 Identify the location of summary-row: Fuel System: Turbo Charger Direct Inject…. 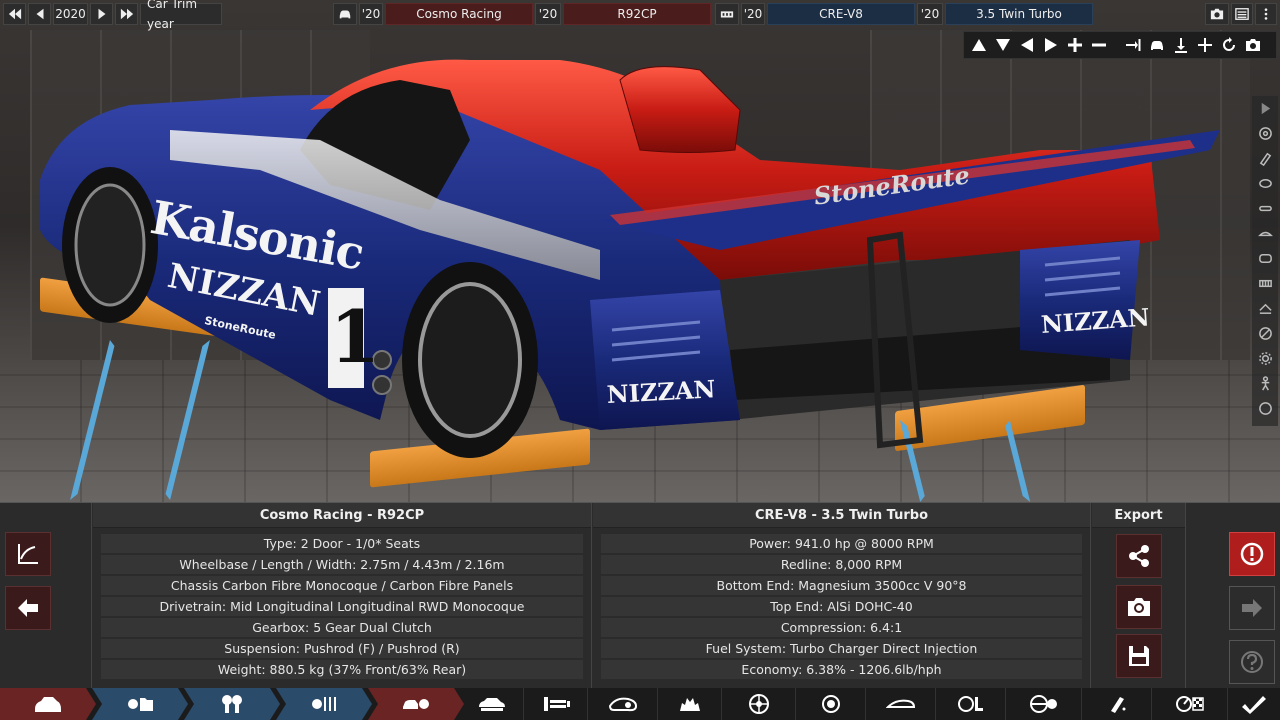
(841, 648).